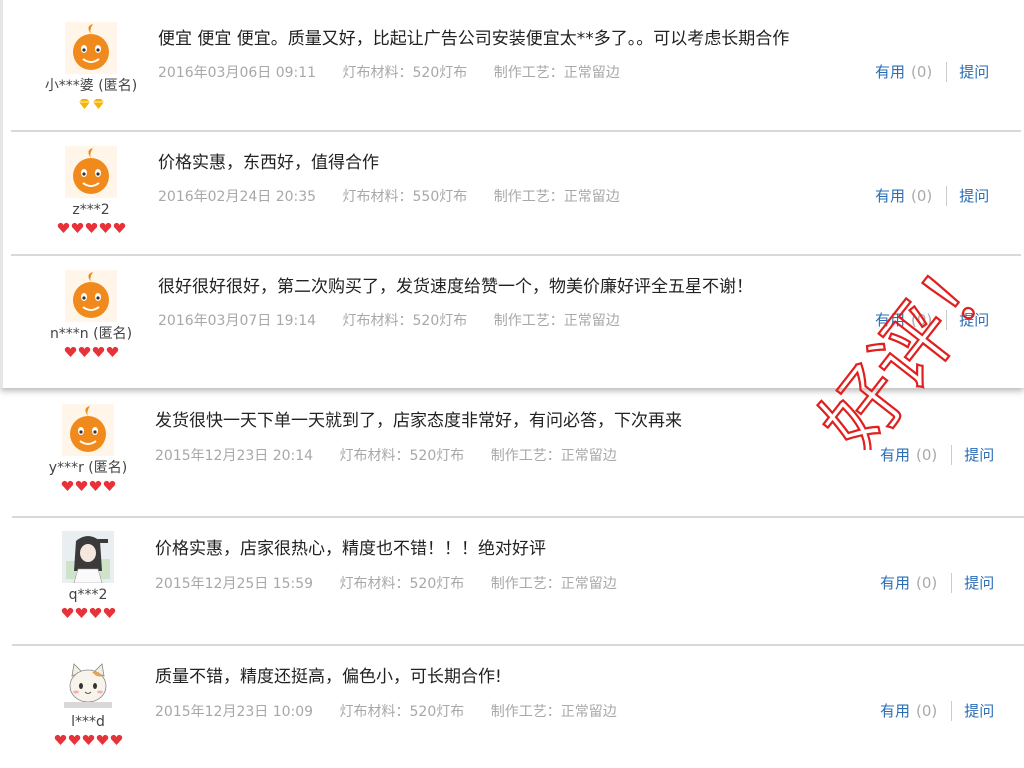  What do you see at coordinates (400, 196) in the screenshot?
I see `review-meta: 2016年02月24日 20:35 灯布材料：550灯布 制作工艺：正常留边` at bounding box center [400, 196].